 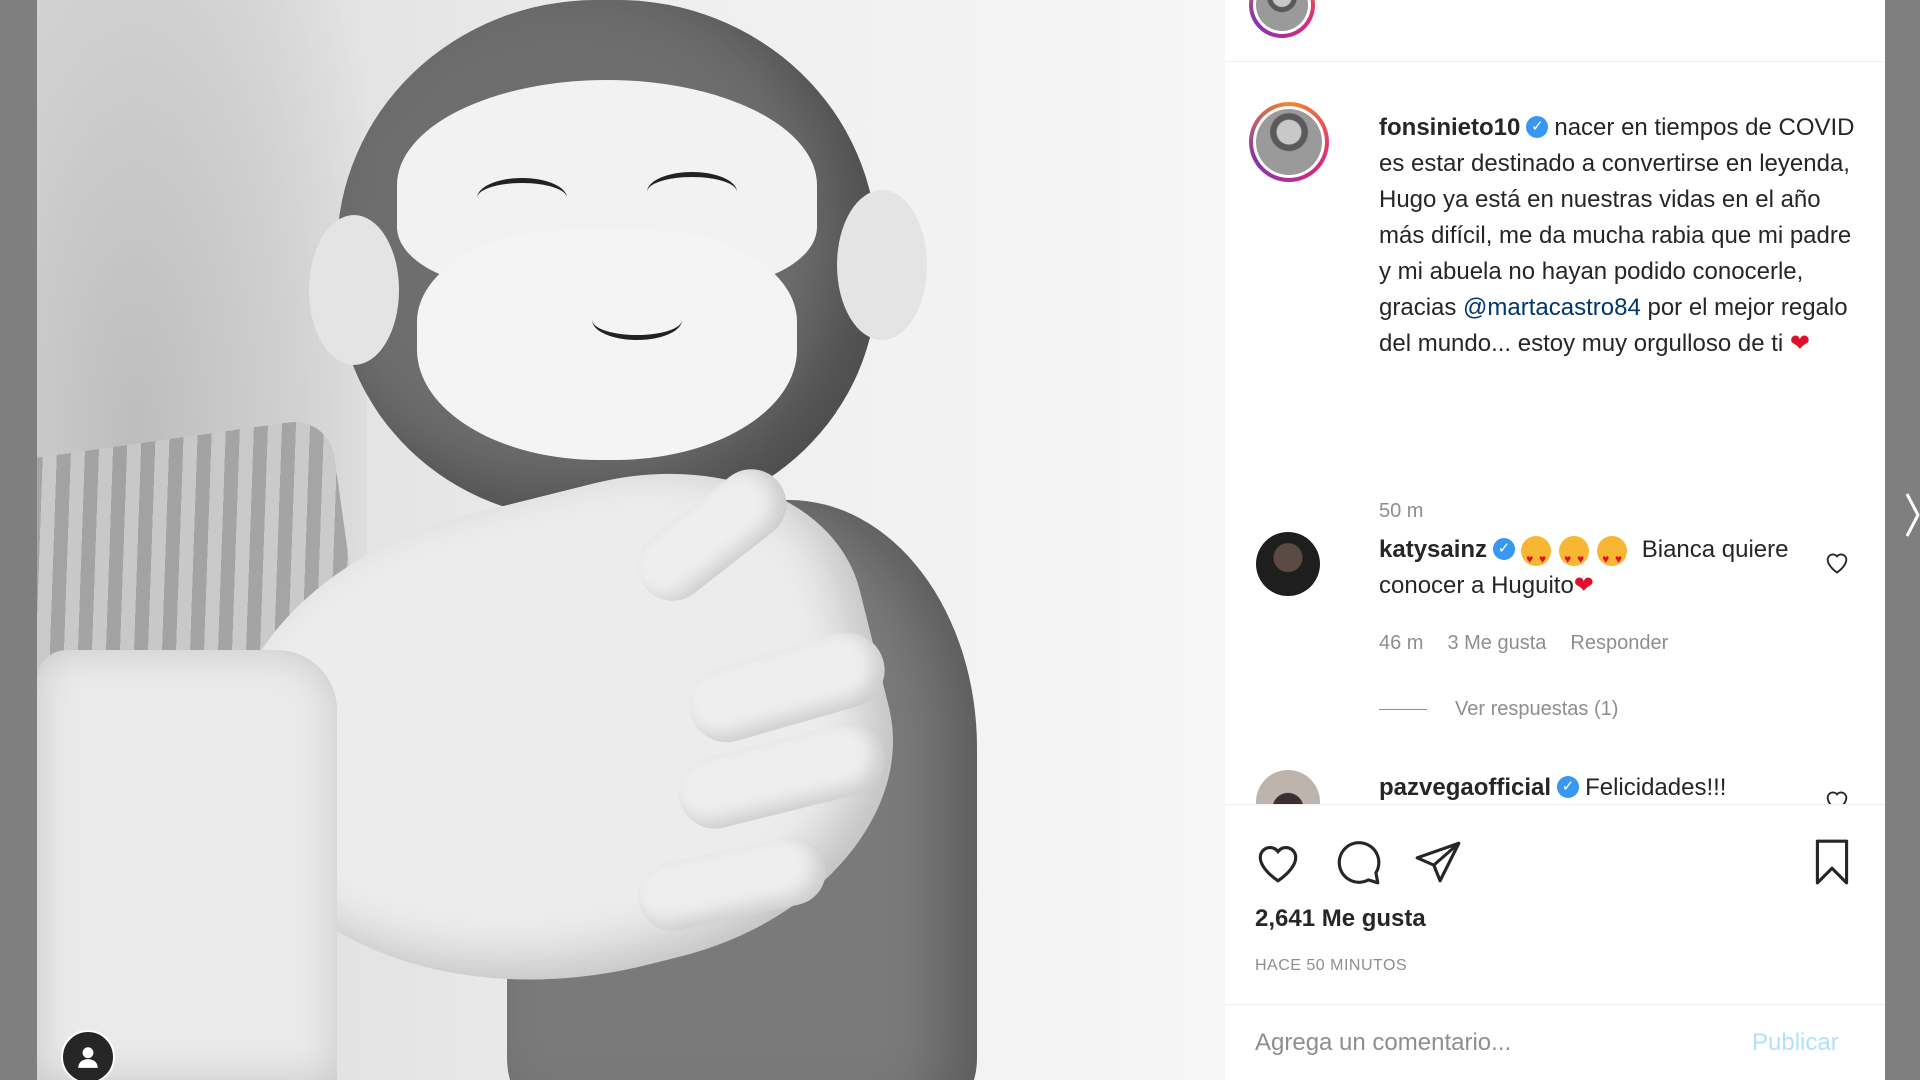 I want to click on comment-bubble-icon, so click(x=1358, y=862).